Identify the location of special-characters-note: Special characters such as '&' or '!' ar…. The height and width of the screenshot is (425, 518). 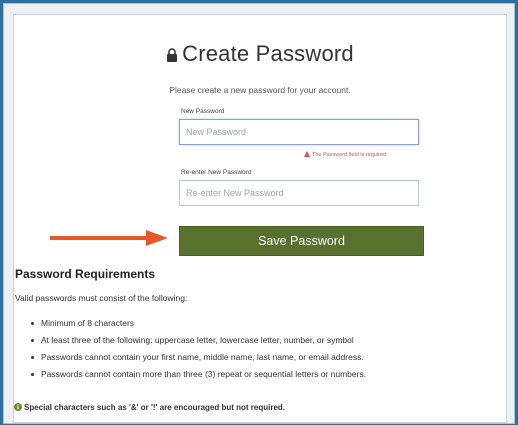
(149, 407).